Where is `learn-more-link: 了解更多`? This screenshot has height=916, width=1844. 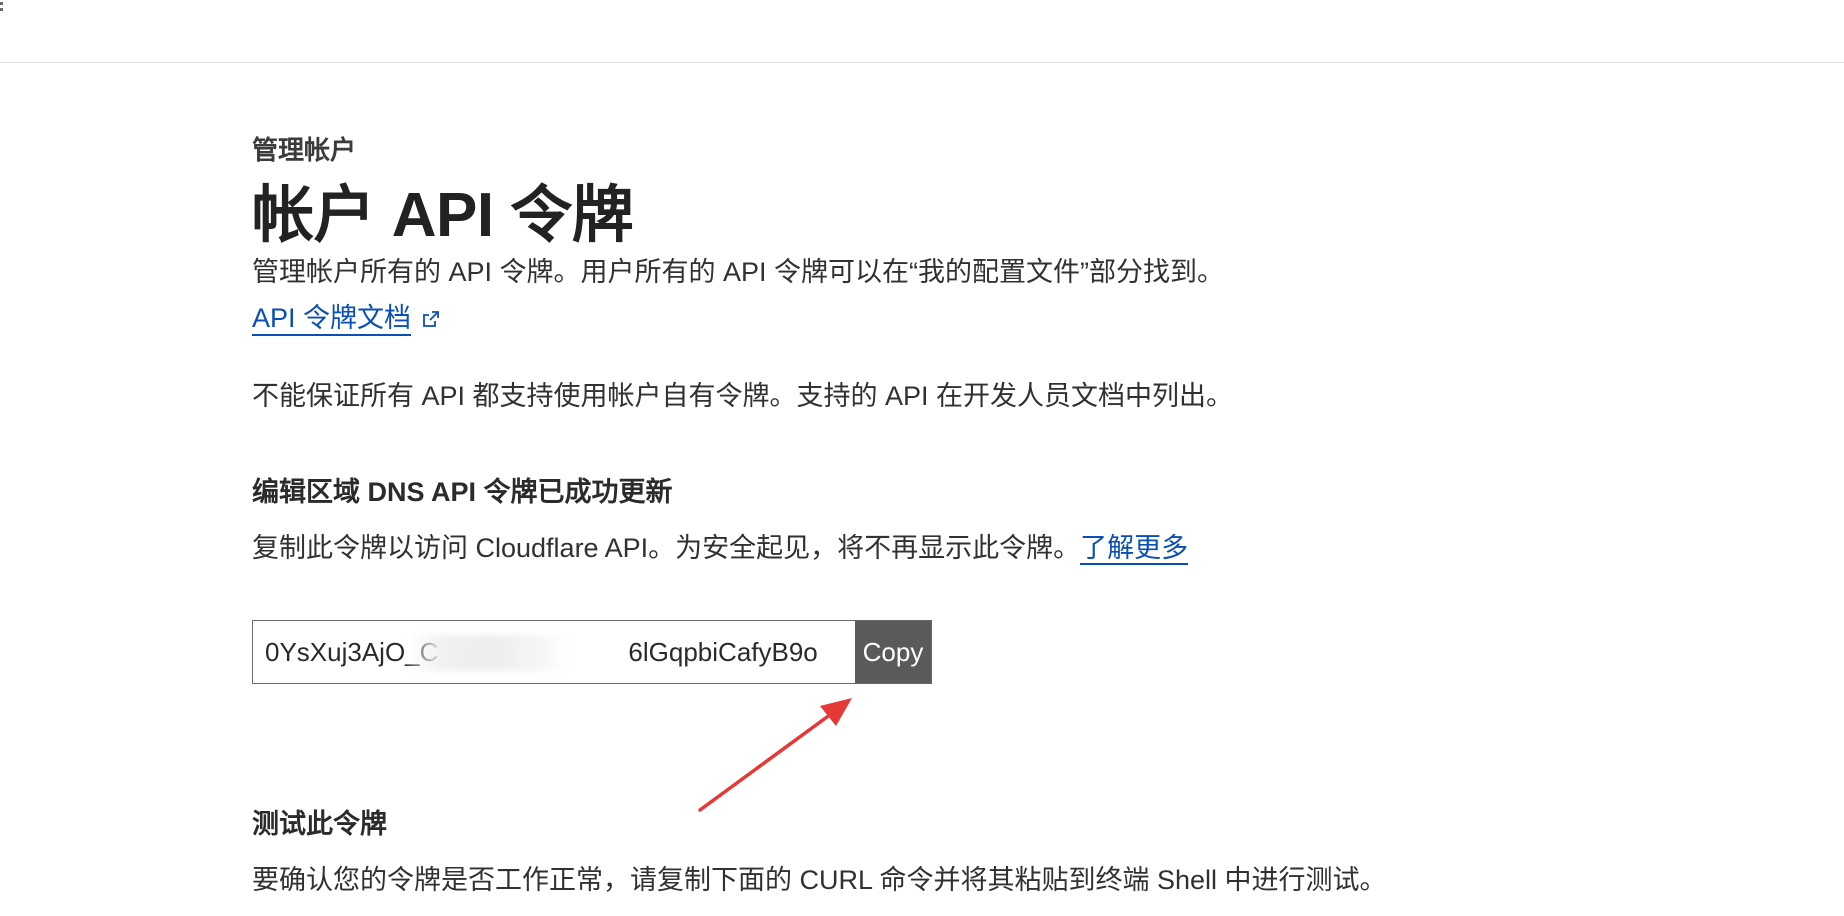 learn-more-link: 了解更多 is located at coordinates (1134, 549).